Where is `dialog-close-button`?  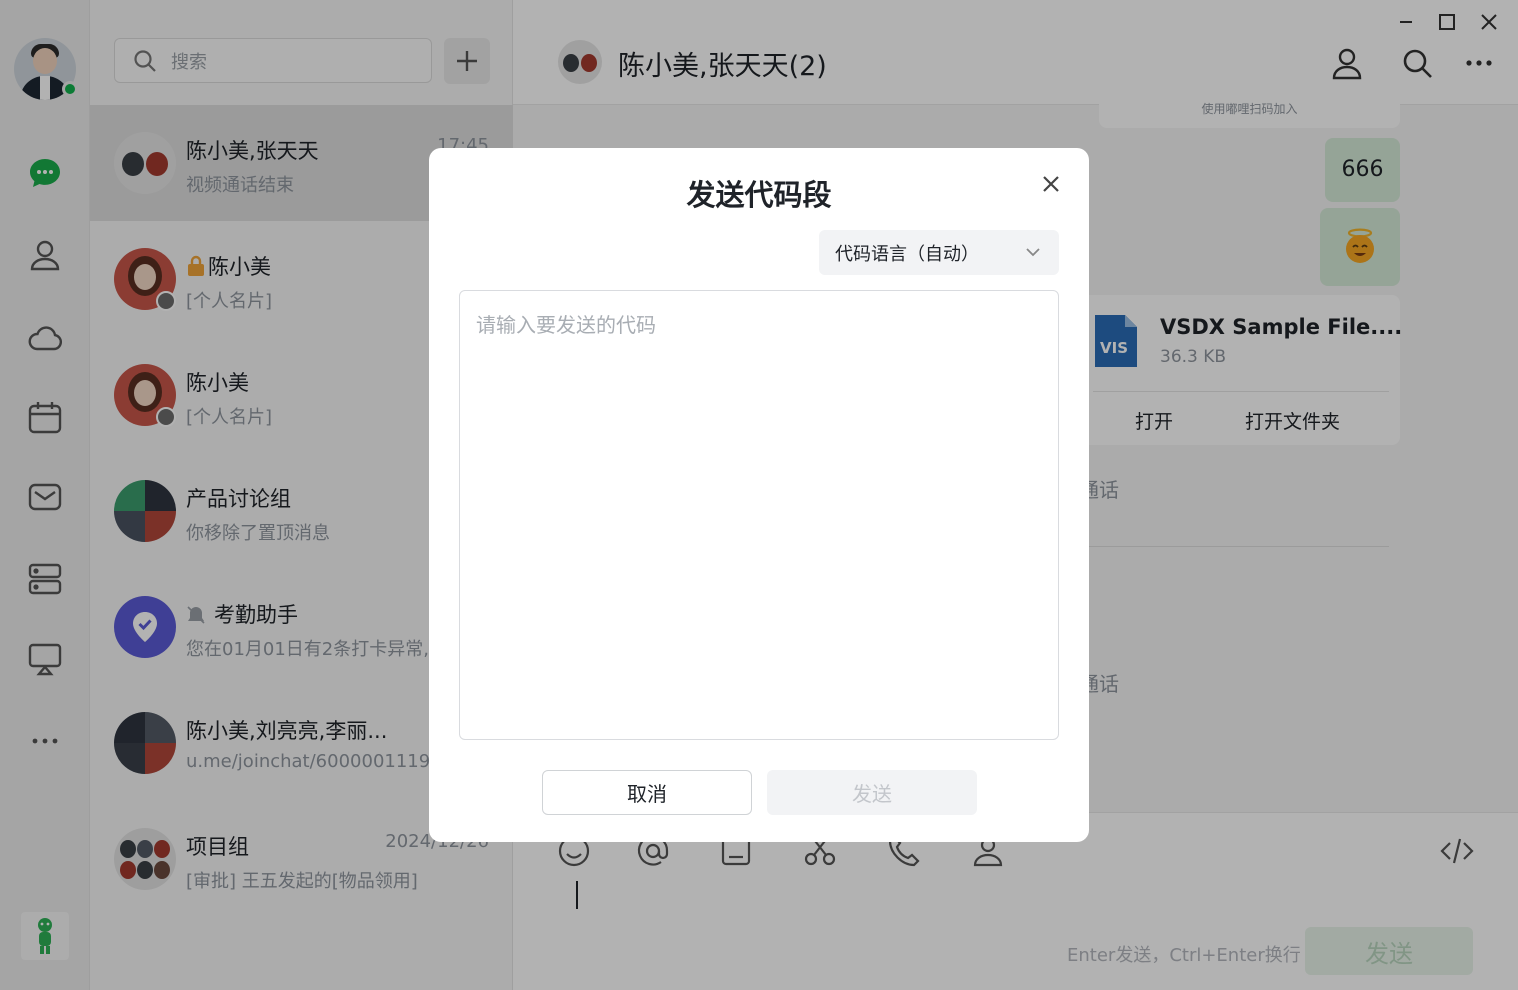 dialog-close-button is located at coordinates (1051, 184).